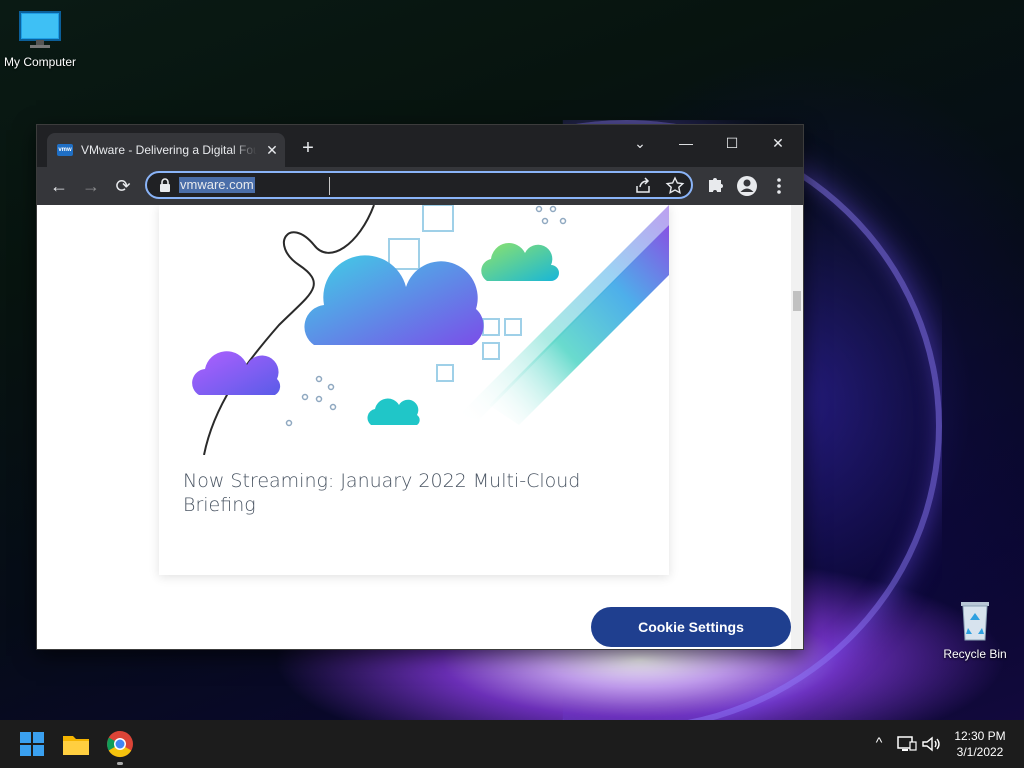  What do you see at coordinates (975, 621) in the screenshot?
I see `recycle-bin-icon` at bounding box center [975, 621].